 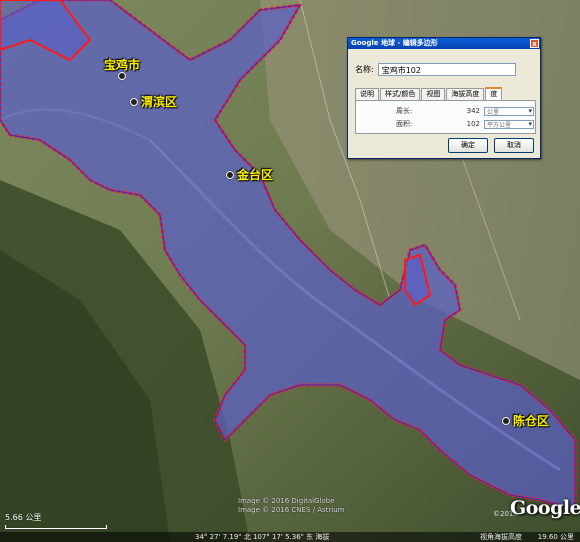 I want to click on place-label-weibin: 渭滨区, so click(x=153, y=101).